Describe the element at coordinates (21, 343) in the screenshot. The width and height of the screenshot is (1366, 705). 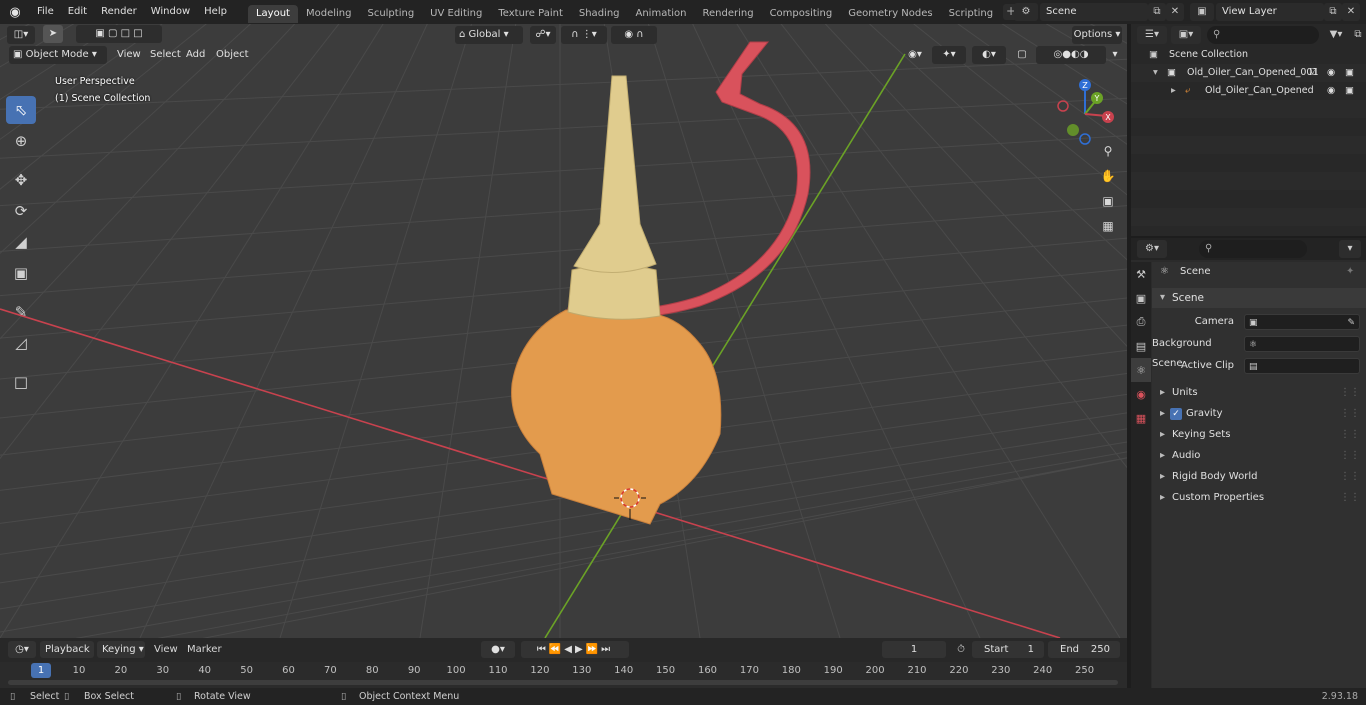
I see `measure-tool-icon: ◿` at that location.